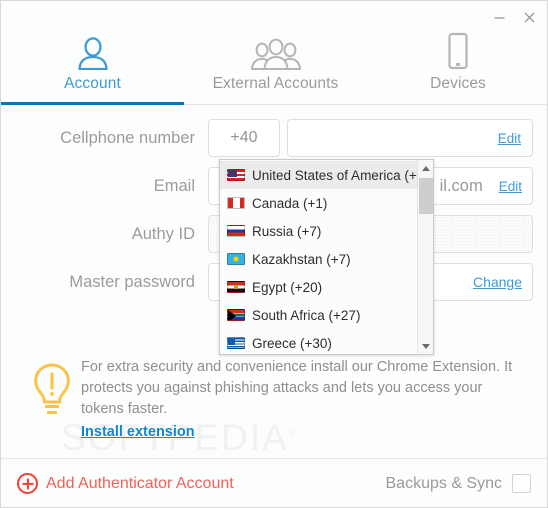 The height and width of the screenshot is (508, 548). I want to click on country-option: Russia (+7), so click(318, 231).